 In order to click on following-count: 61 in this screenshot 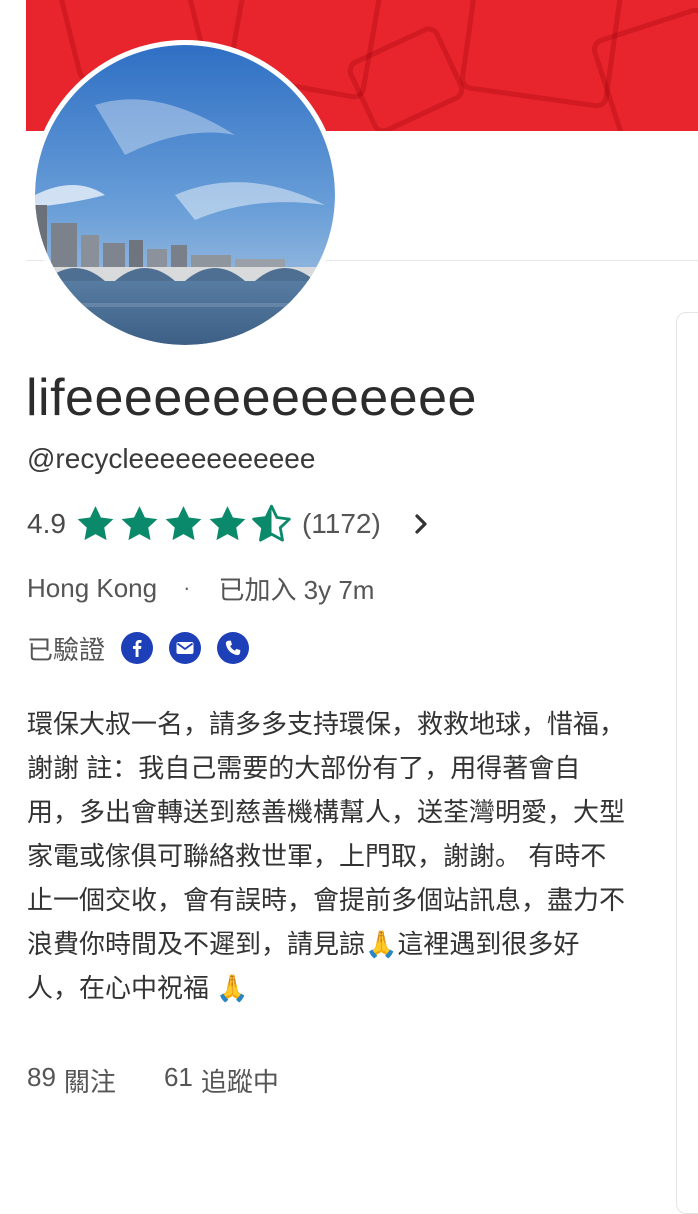, I will do `click(178, 1076)`.